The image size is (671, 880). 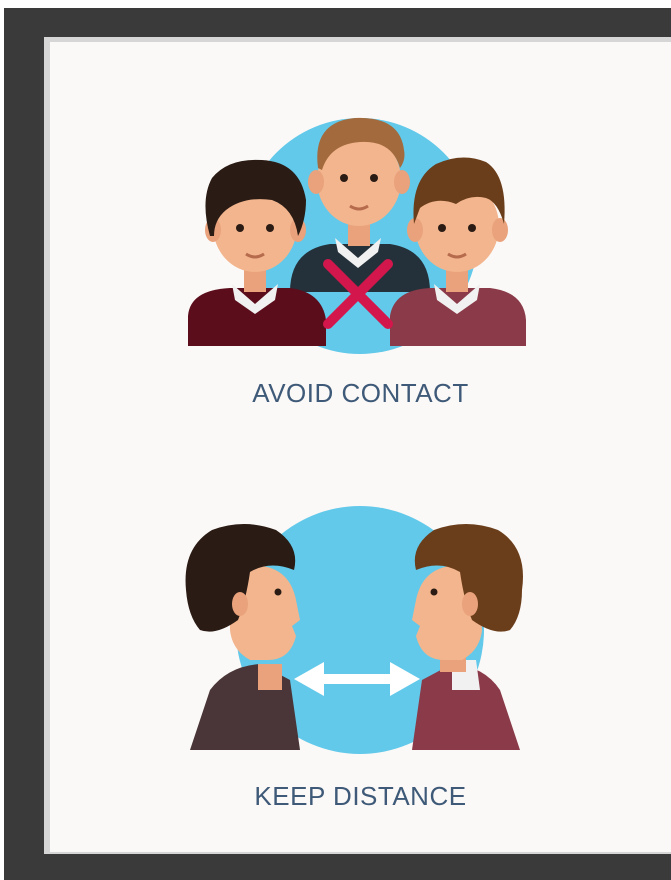 What do you see at coordinates (354, 630) in the screenshot?
I see `two-faces-illustration` at bounding box center [354, 630].